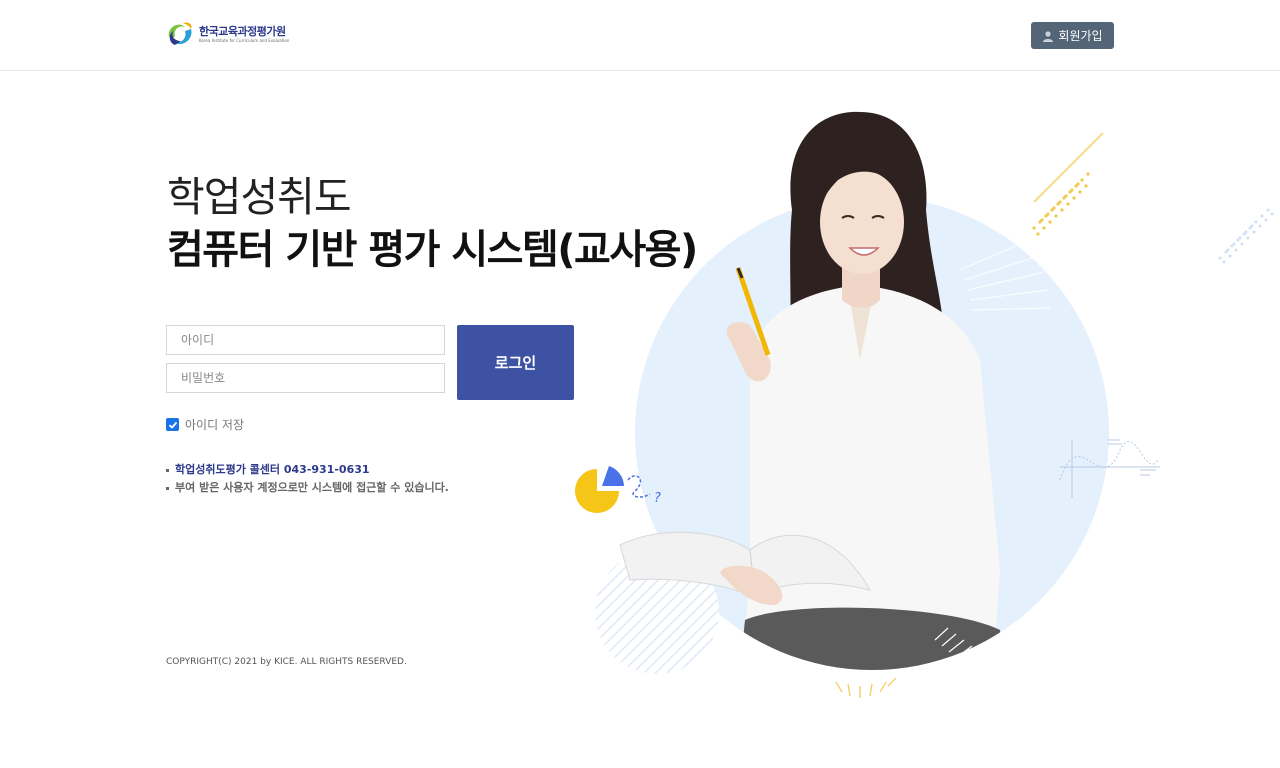  What do you see at coordinates (259, 197) in the screenshot?
I see `page-title-light: 학업성취도` at bounding box center [259, 197].